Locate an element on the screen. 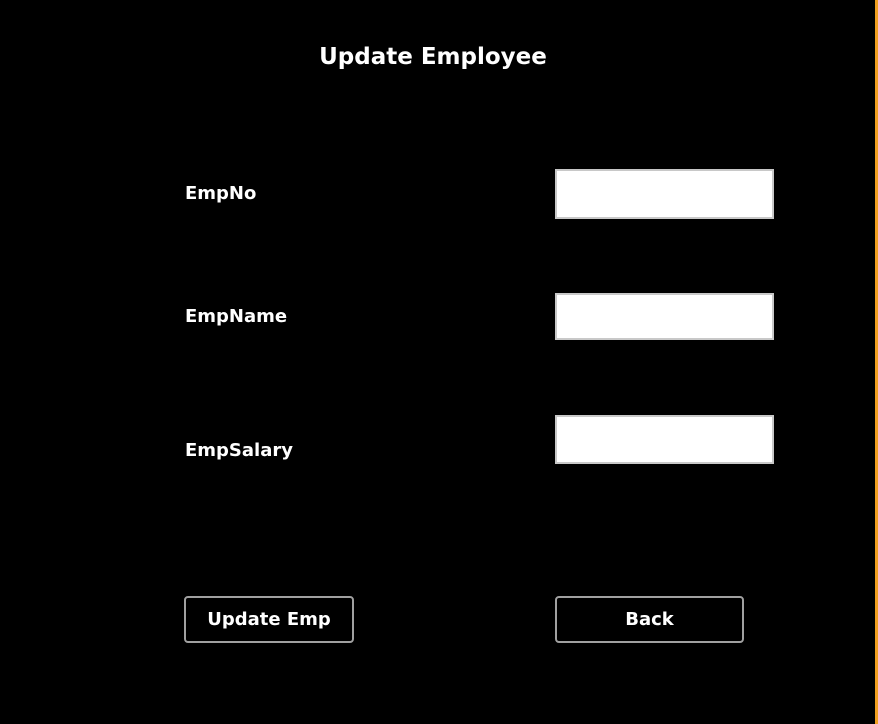 The width and height of the screenshot is (878, 724). empname-label: EmpName is located at coordinates (236, 316).